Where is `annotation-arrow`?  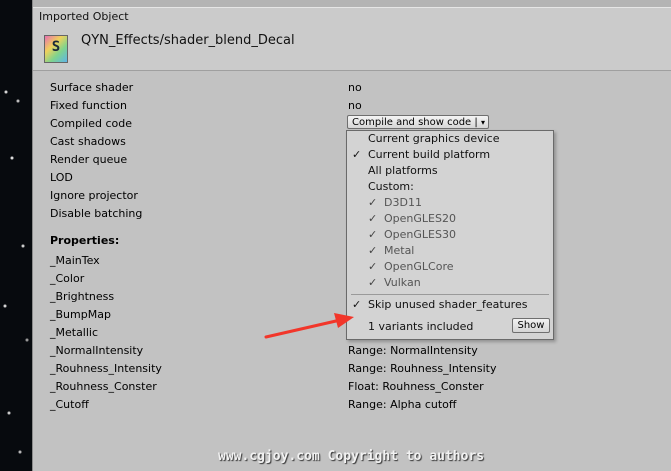
annotation-arrow is located at coordinates (309, 326).